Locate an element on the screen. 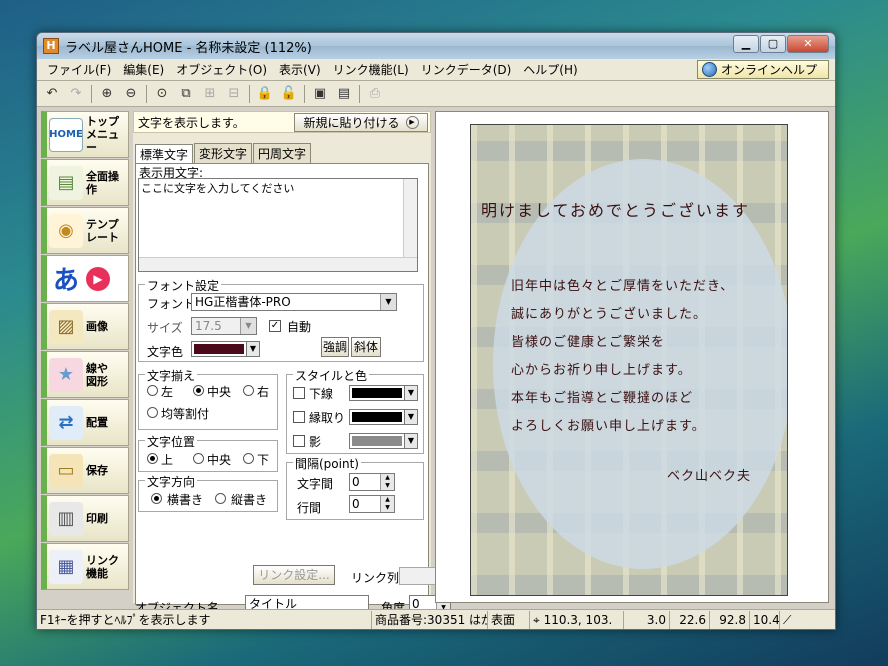 The height and width of the screenshot is (666, 888). style-color-title: スタイルと色 is located at coordinates (331, 375).